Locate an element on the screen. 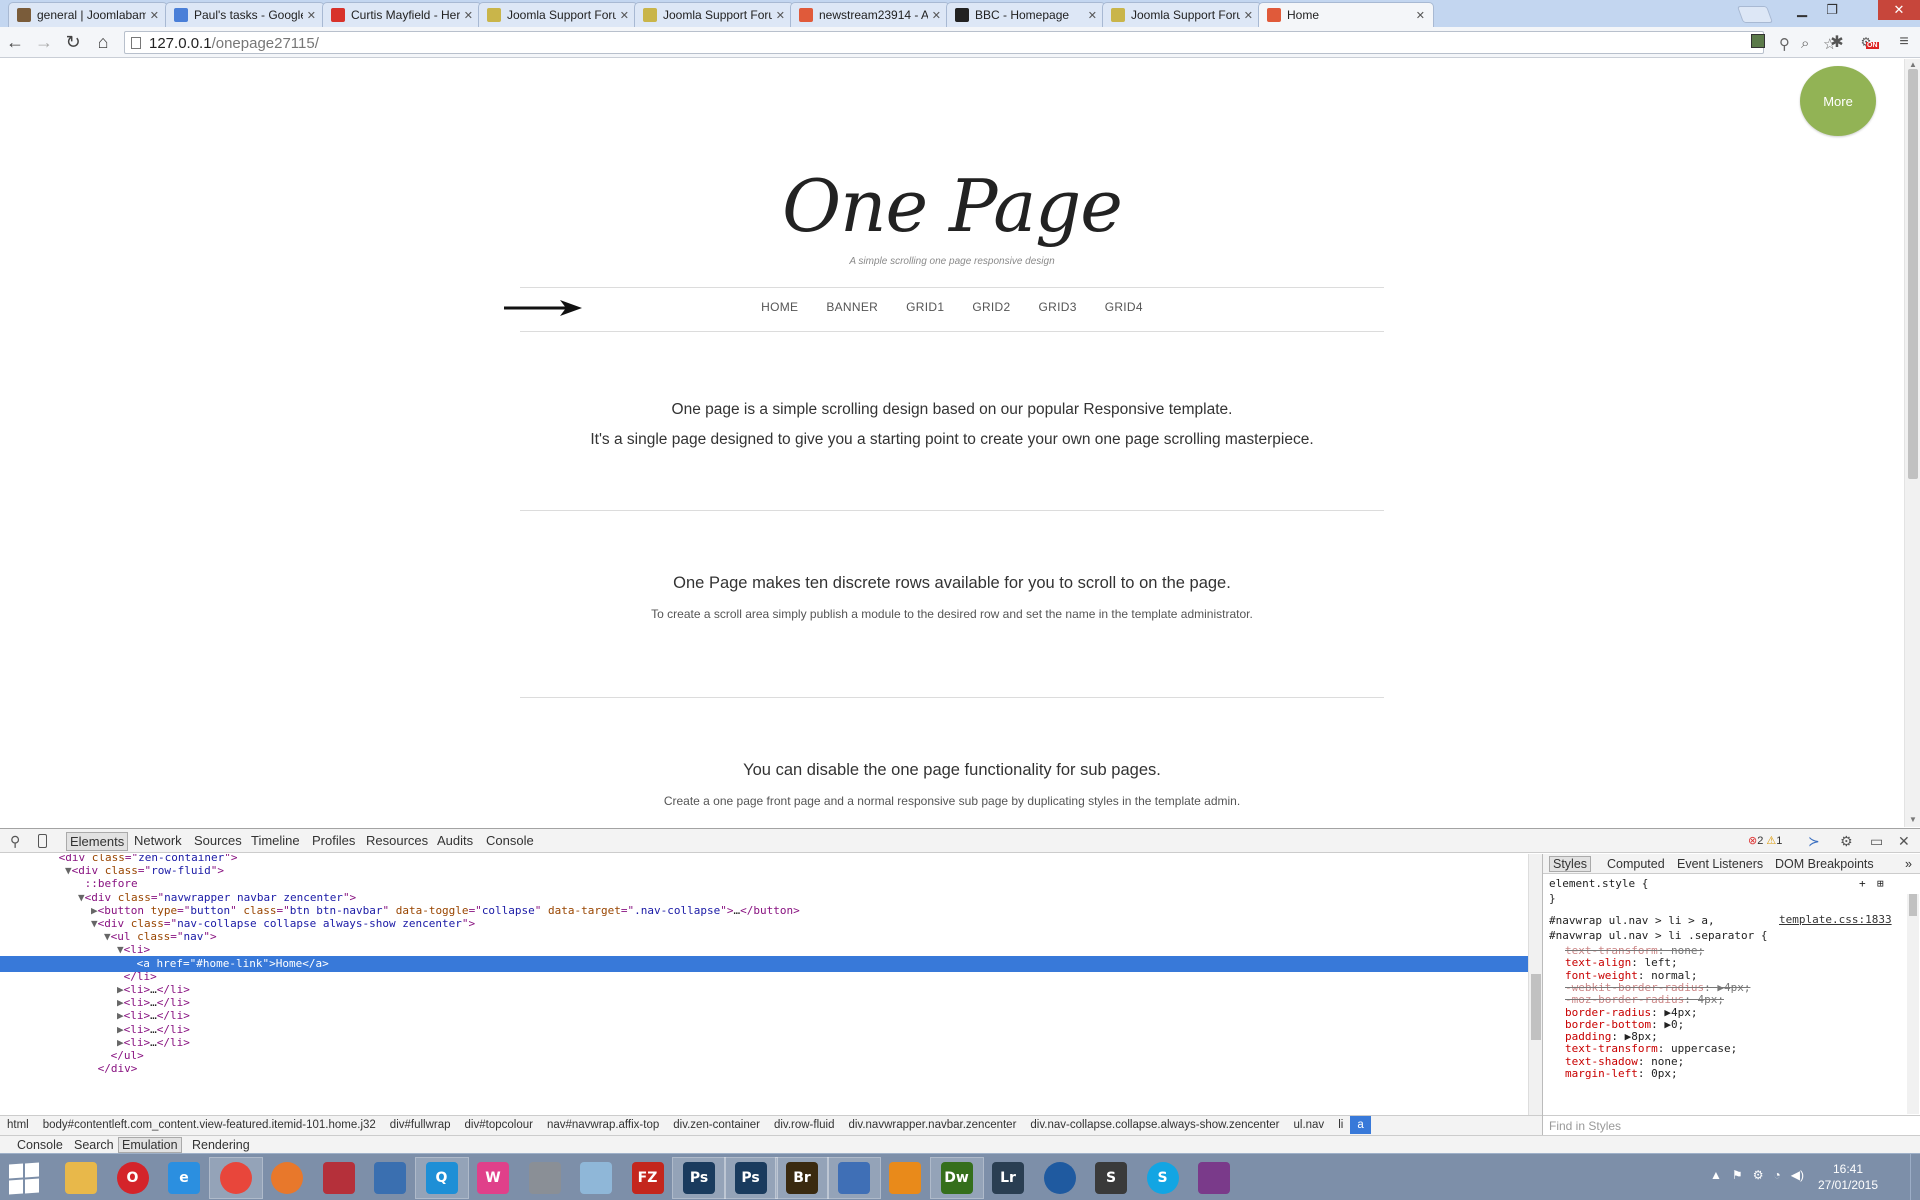 The width and height of the screenshot is (1920, 1200). tab-dom-breakpoints: DOM Breakpoints is located at coordinates (1824, 864).